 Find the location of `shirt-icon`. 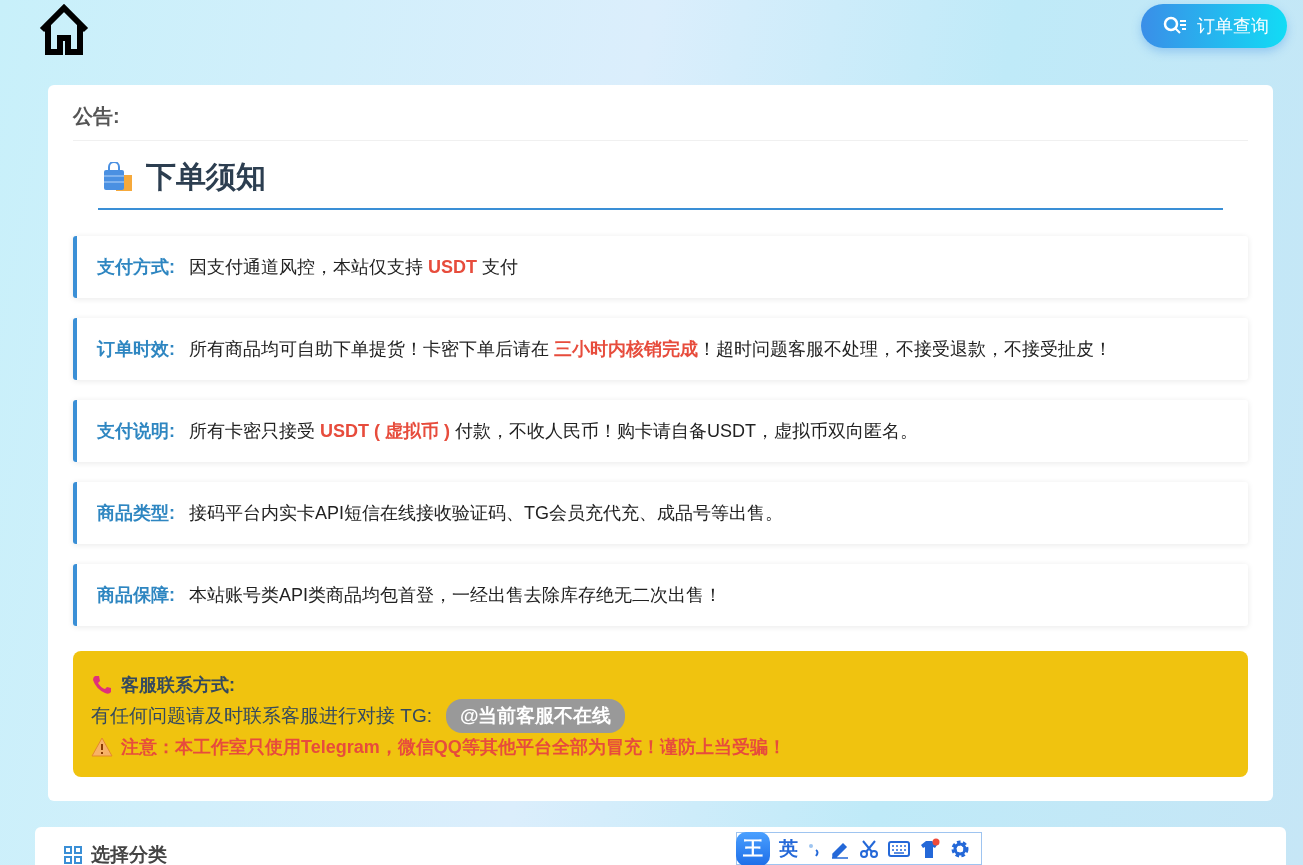

shirt-icon is located at coordinates (930, 848).